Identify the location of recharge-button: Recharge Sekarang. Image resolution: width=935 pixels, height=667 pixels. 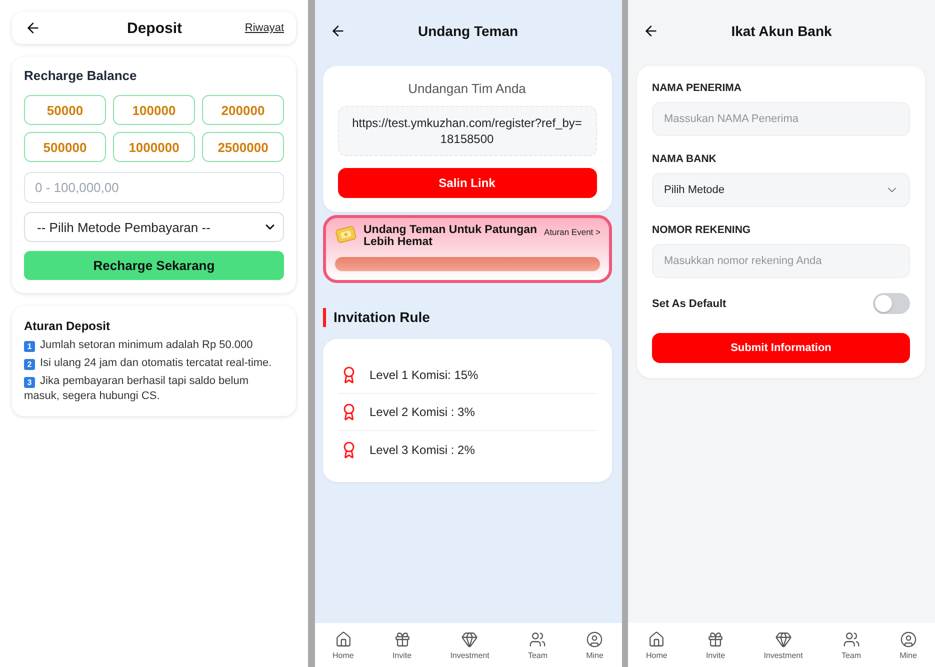
(154, 265).